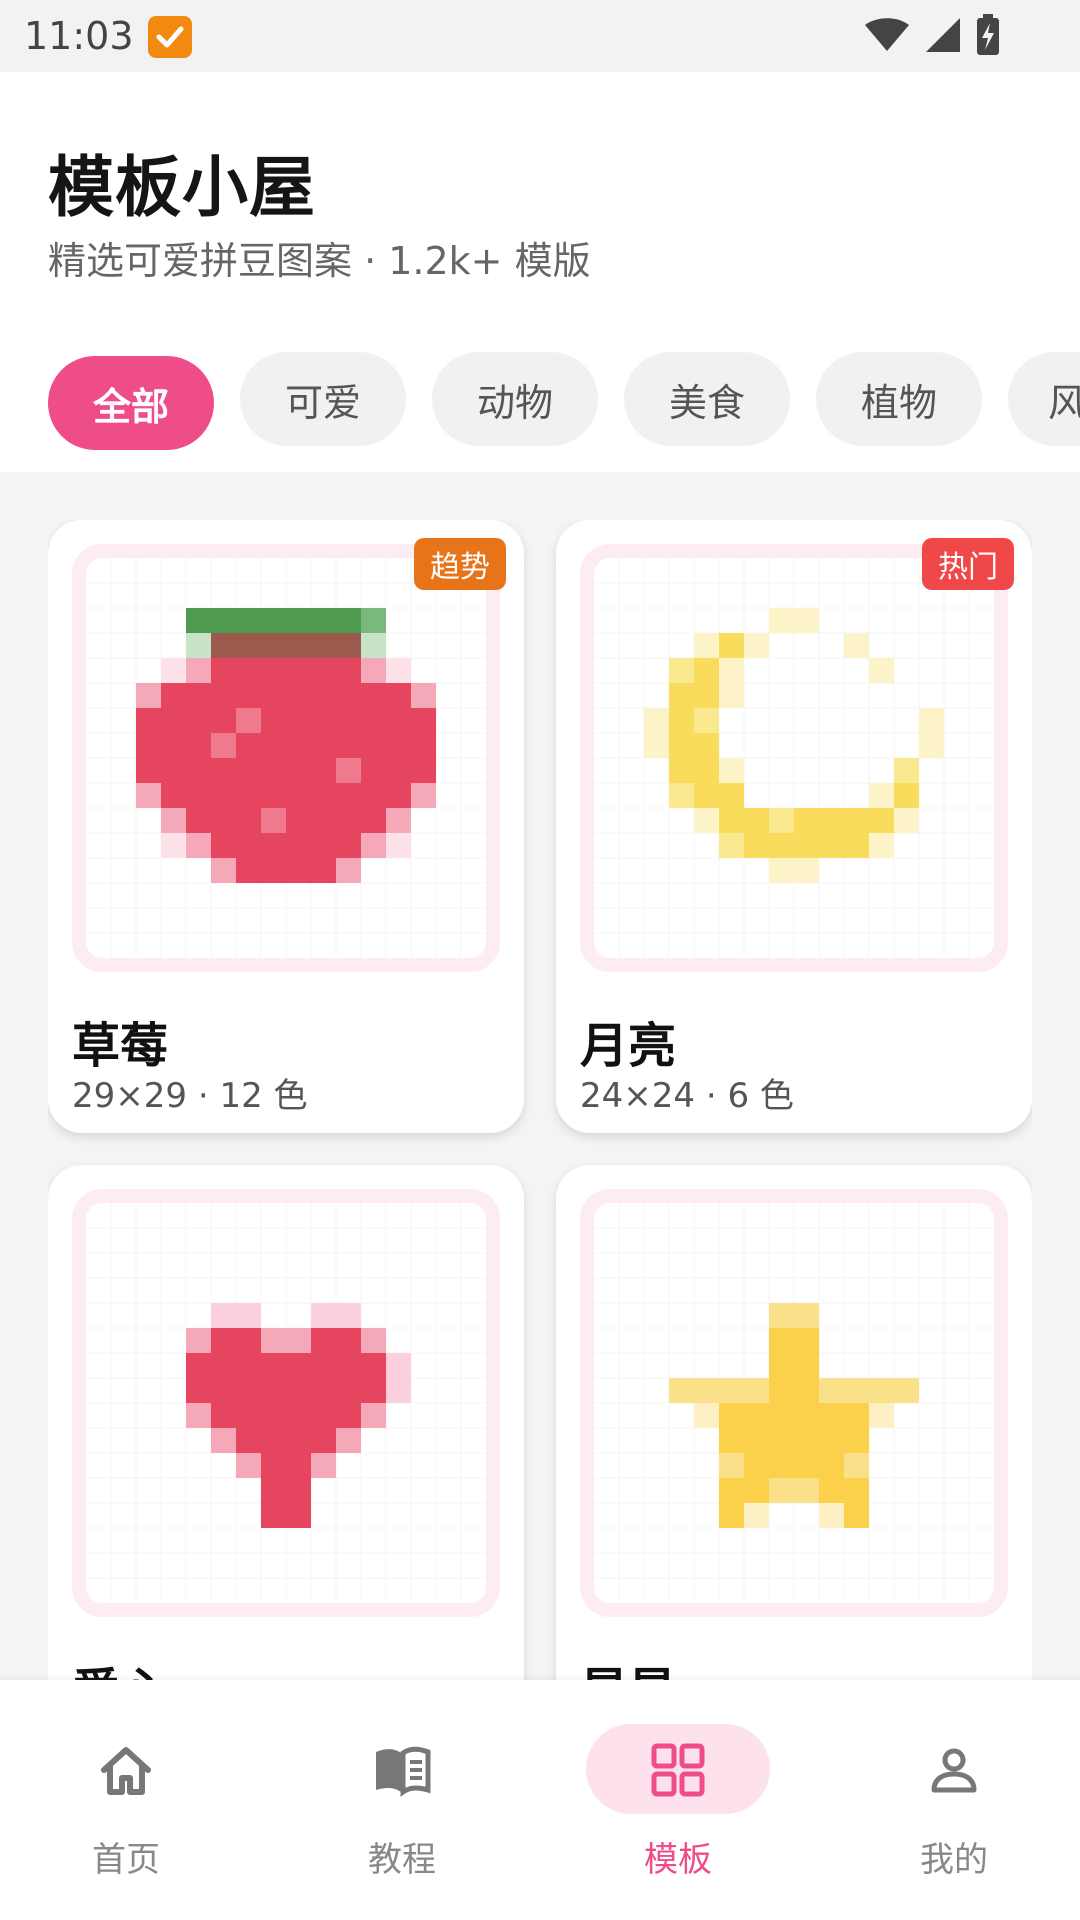 This screenshot has height=1920, width=1080. What do you see at coordinates (687, 1096) in the screenshot?
I see `template-meta: 24×24 · 6 色` at bounding box center [687, 1096].